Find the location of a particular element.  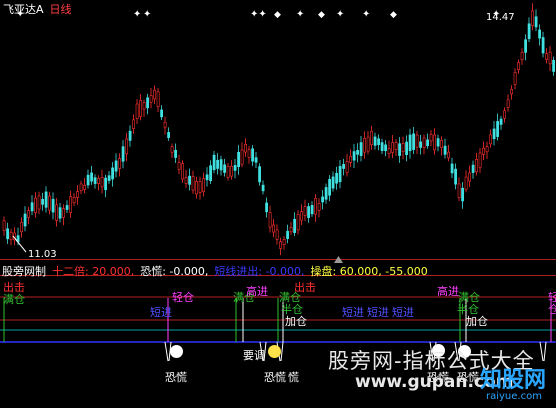

logo-text: 知股网 is located at coordinates (513, 380).